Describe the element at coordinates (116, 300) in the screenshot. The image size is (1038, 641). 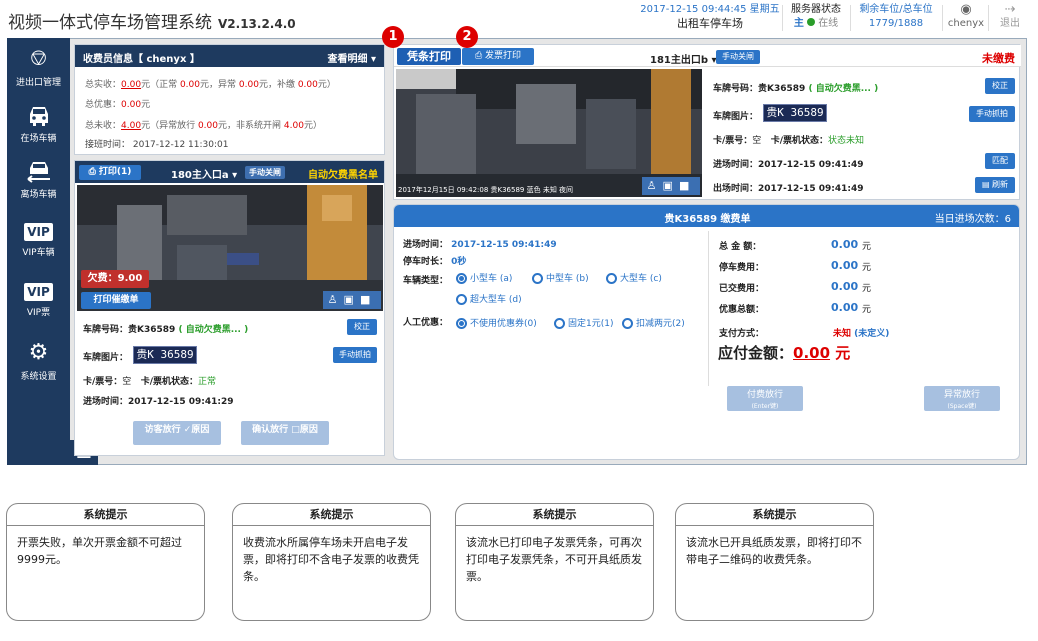
I see `print-arrears-button: 打印催缴单` at that location.